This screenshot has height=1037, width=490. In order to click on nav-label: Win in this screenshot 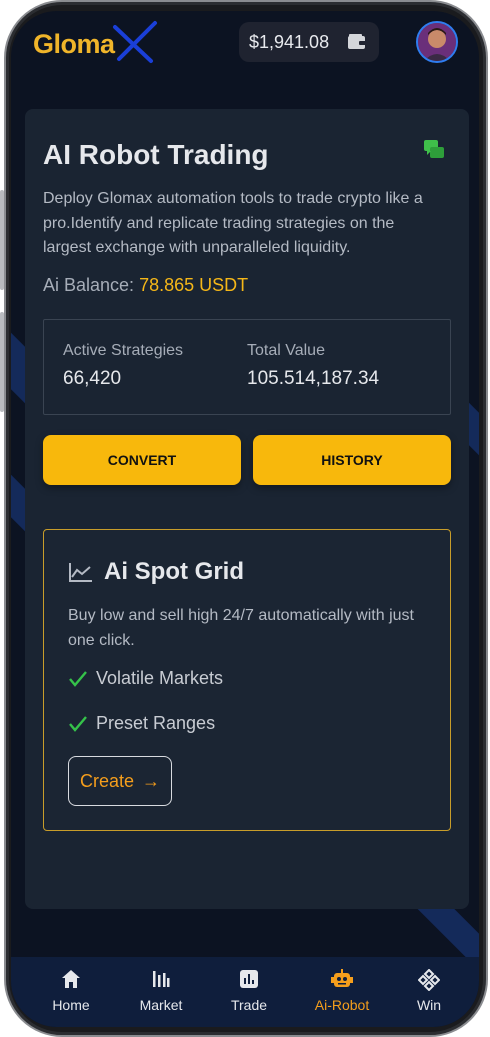, I will do `click(429, 1005)`.